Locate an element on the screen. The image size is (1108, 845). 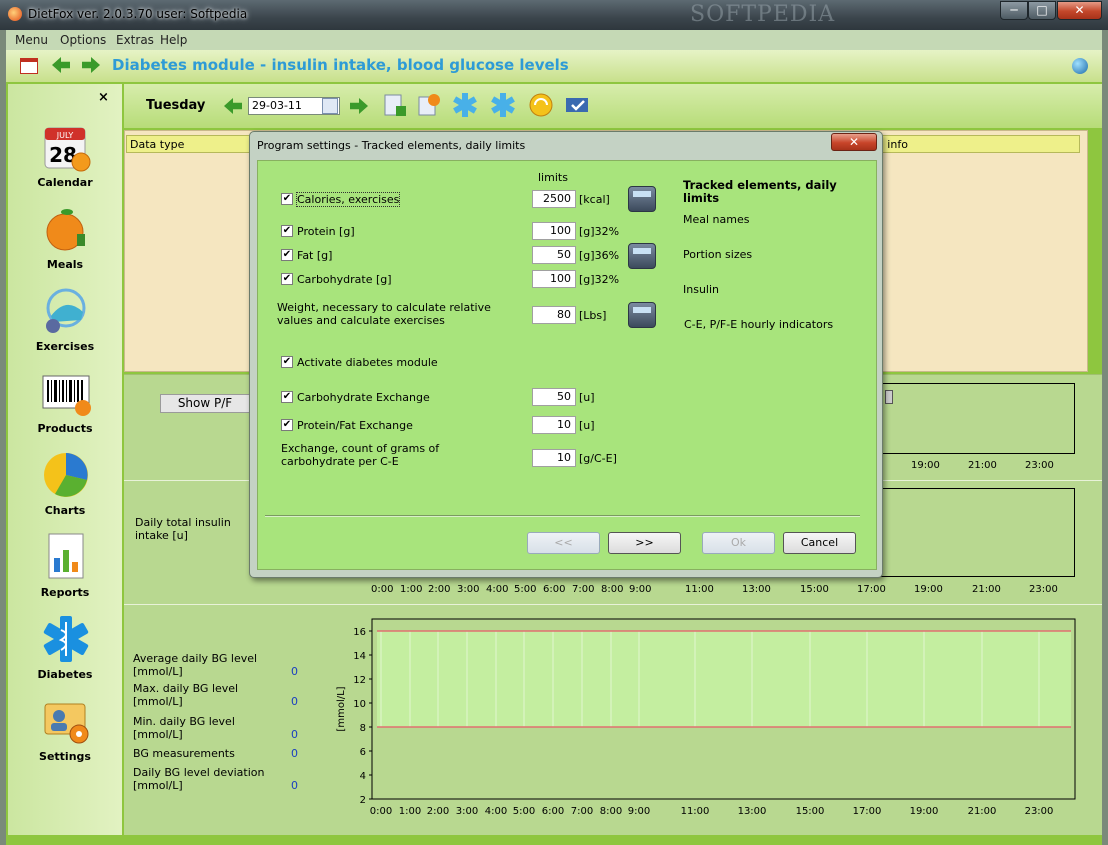
close-window-button: ✕ is located at coordinates (1079, 10).